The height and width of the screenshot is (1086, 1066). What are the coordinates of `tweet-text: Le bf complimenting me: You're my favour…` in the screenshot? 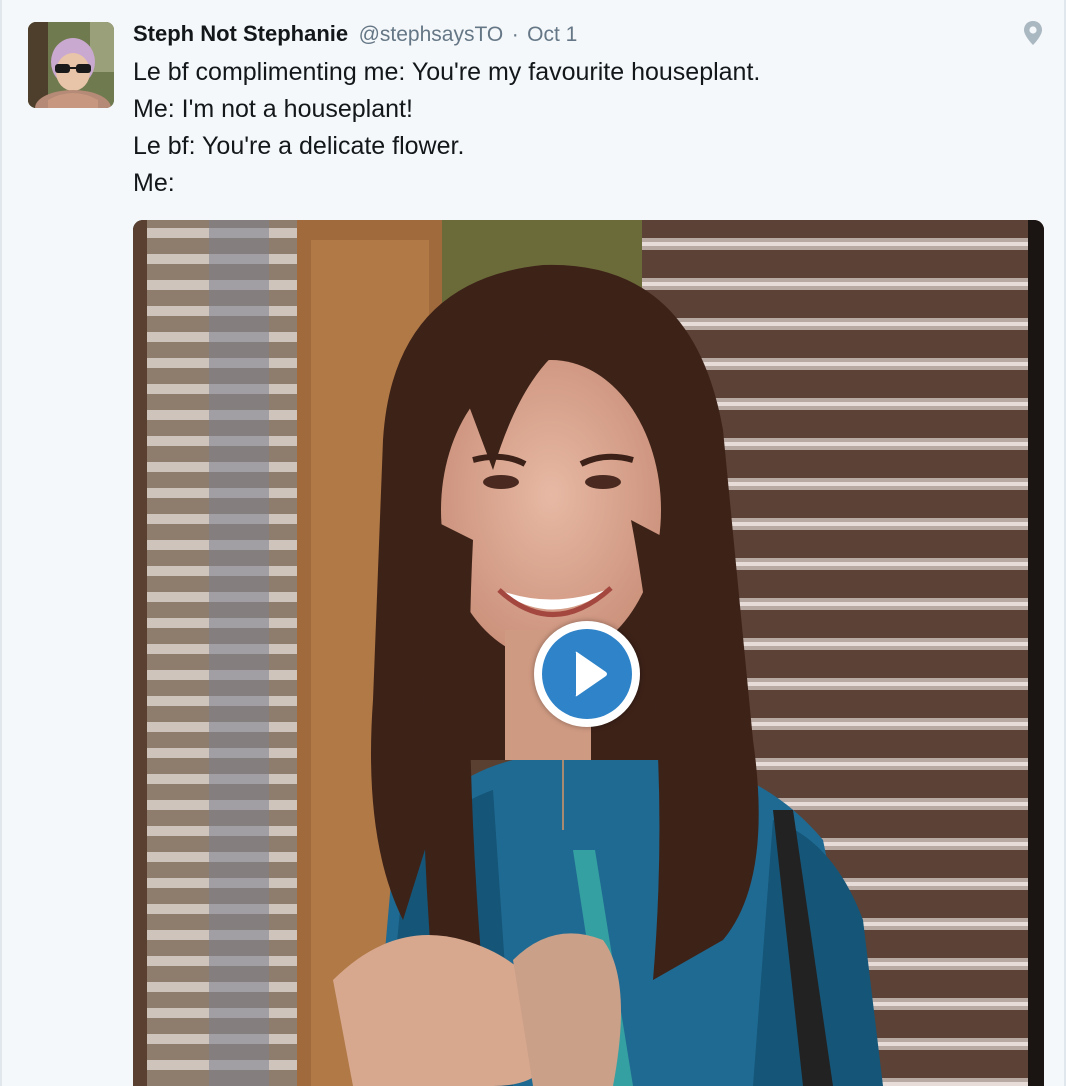 It's located at (573, 128).